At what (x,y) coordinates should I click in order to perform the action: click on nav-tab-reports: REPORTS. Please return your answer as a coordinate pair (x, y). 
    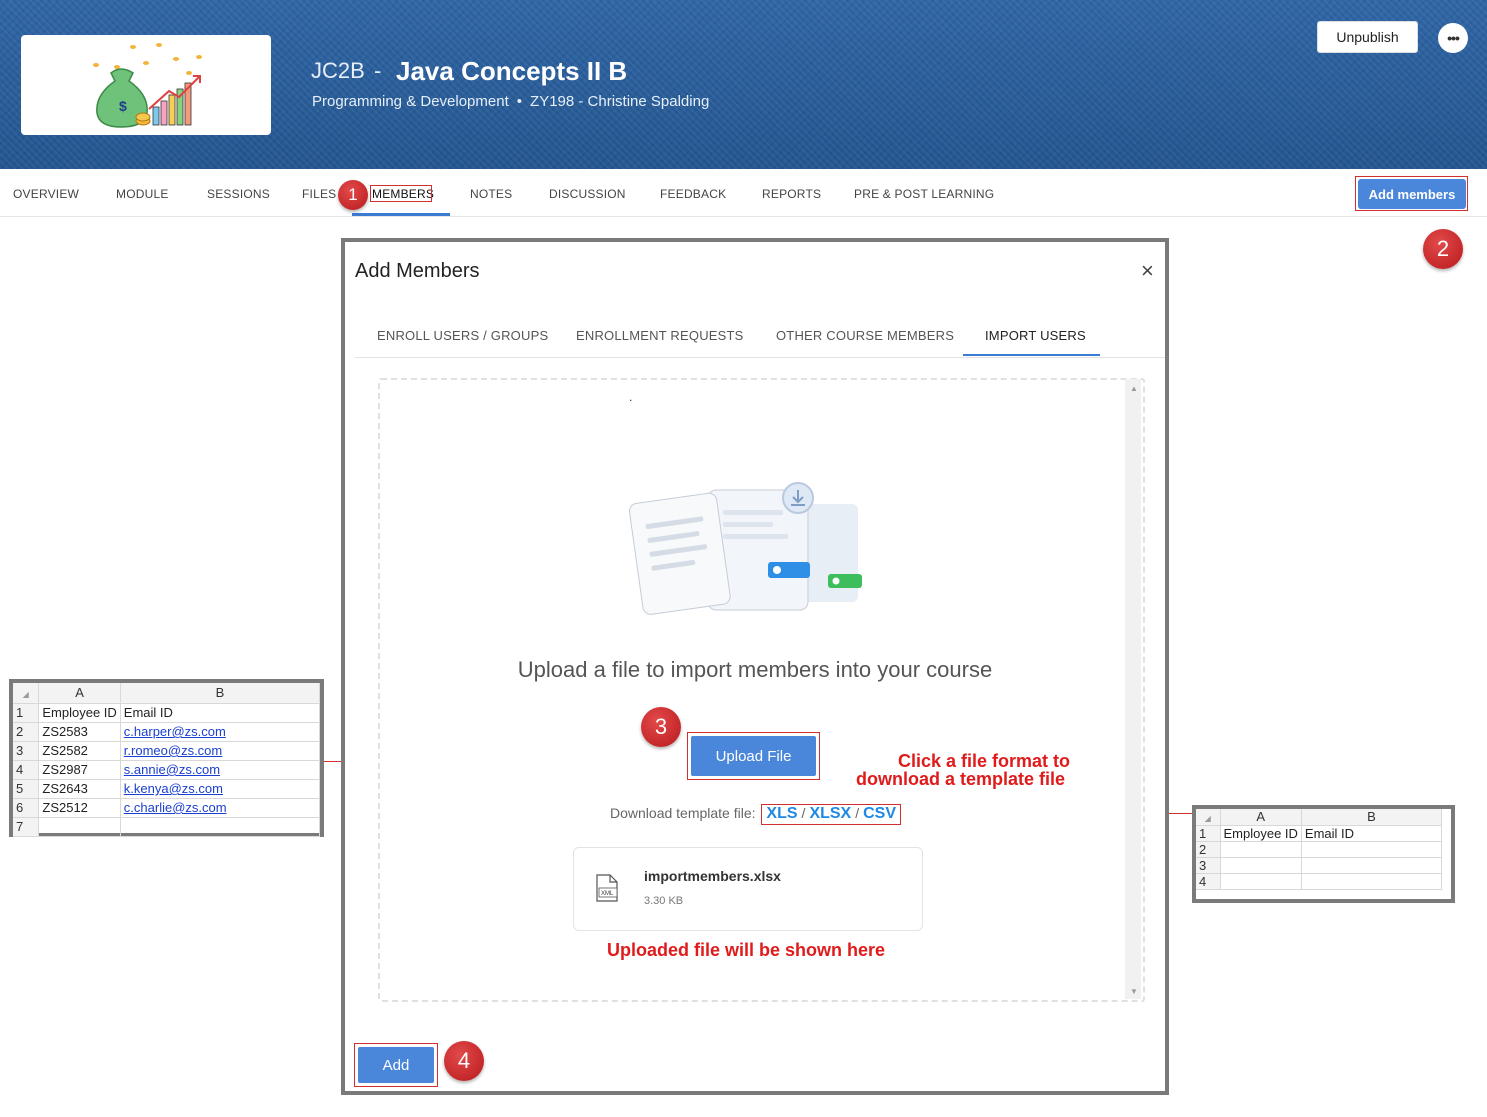
    Looking at the image, I should click on (791, 194).